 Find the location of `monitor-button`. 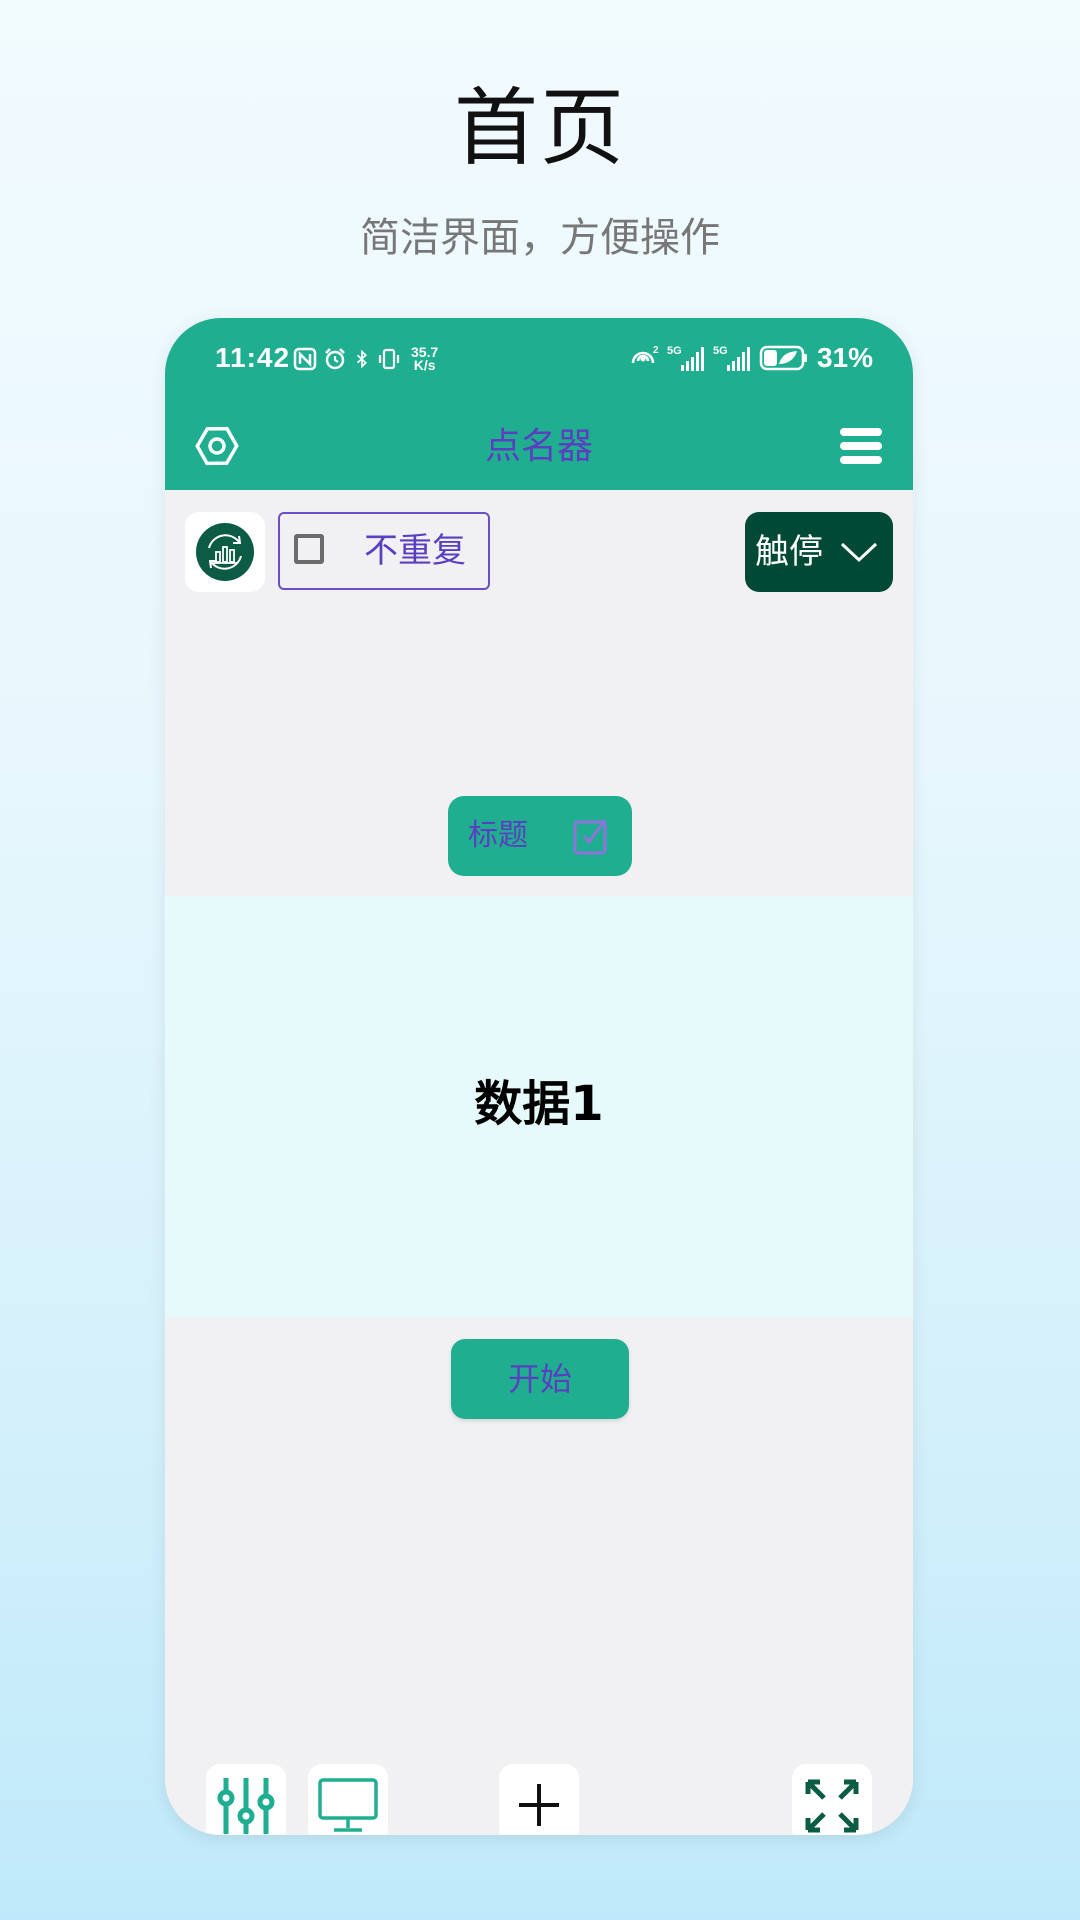

monitor-button is located at coordinates (348, 1799).